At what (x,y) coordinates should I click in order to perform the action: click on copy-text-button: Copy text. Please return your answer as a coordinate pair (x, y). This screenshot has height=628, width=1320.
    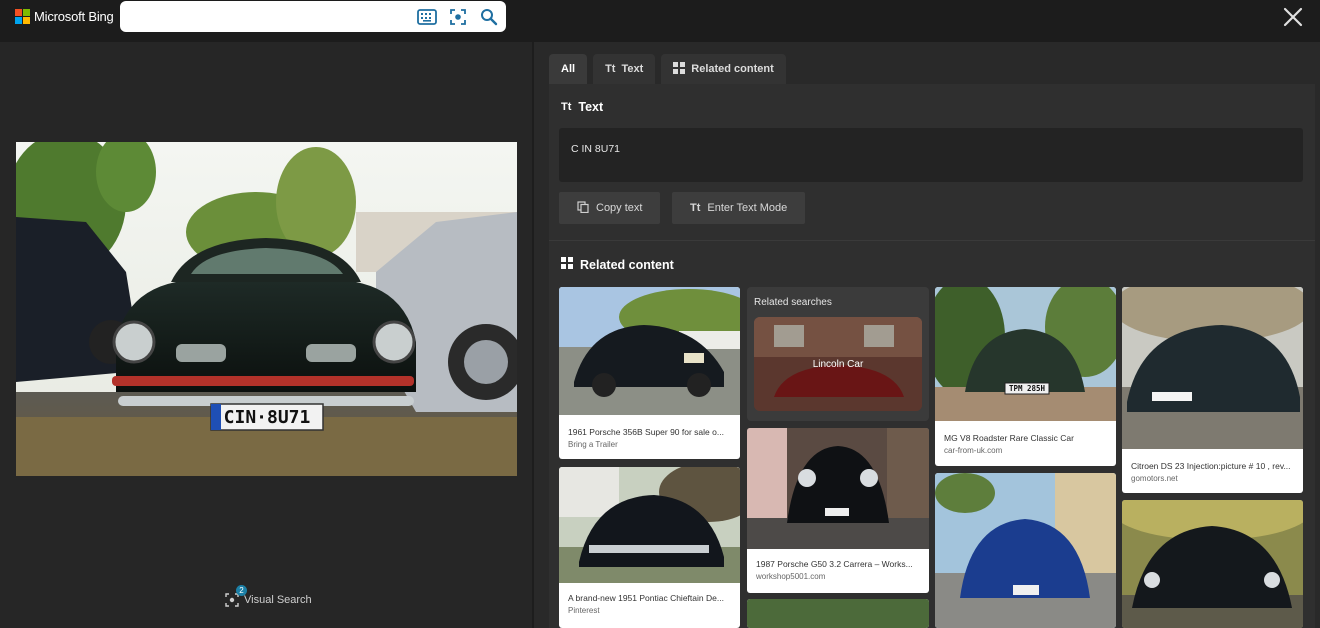
    Looking at the image, I should click on (610, 208).